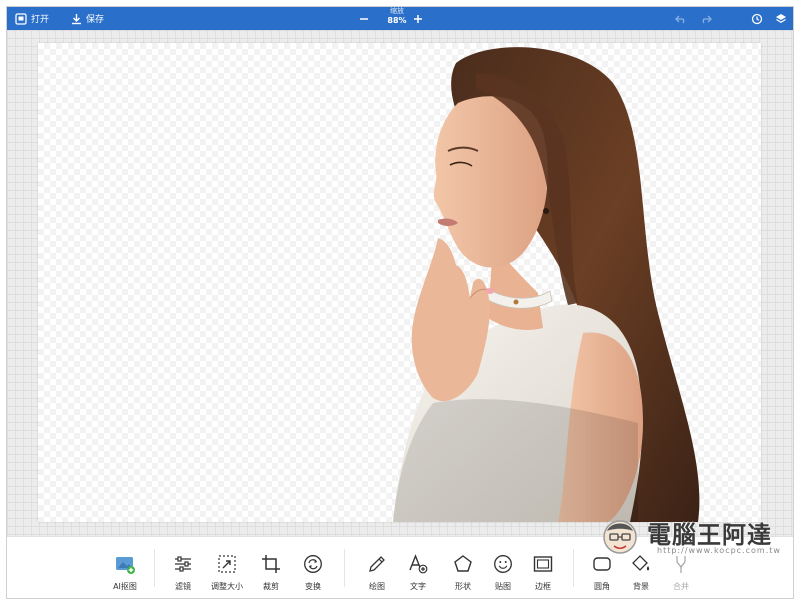 Image resolution: width=800 pixels, height=605 pixels. I want to click on history-icon, so click(757, 18).